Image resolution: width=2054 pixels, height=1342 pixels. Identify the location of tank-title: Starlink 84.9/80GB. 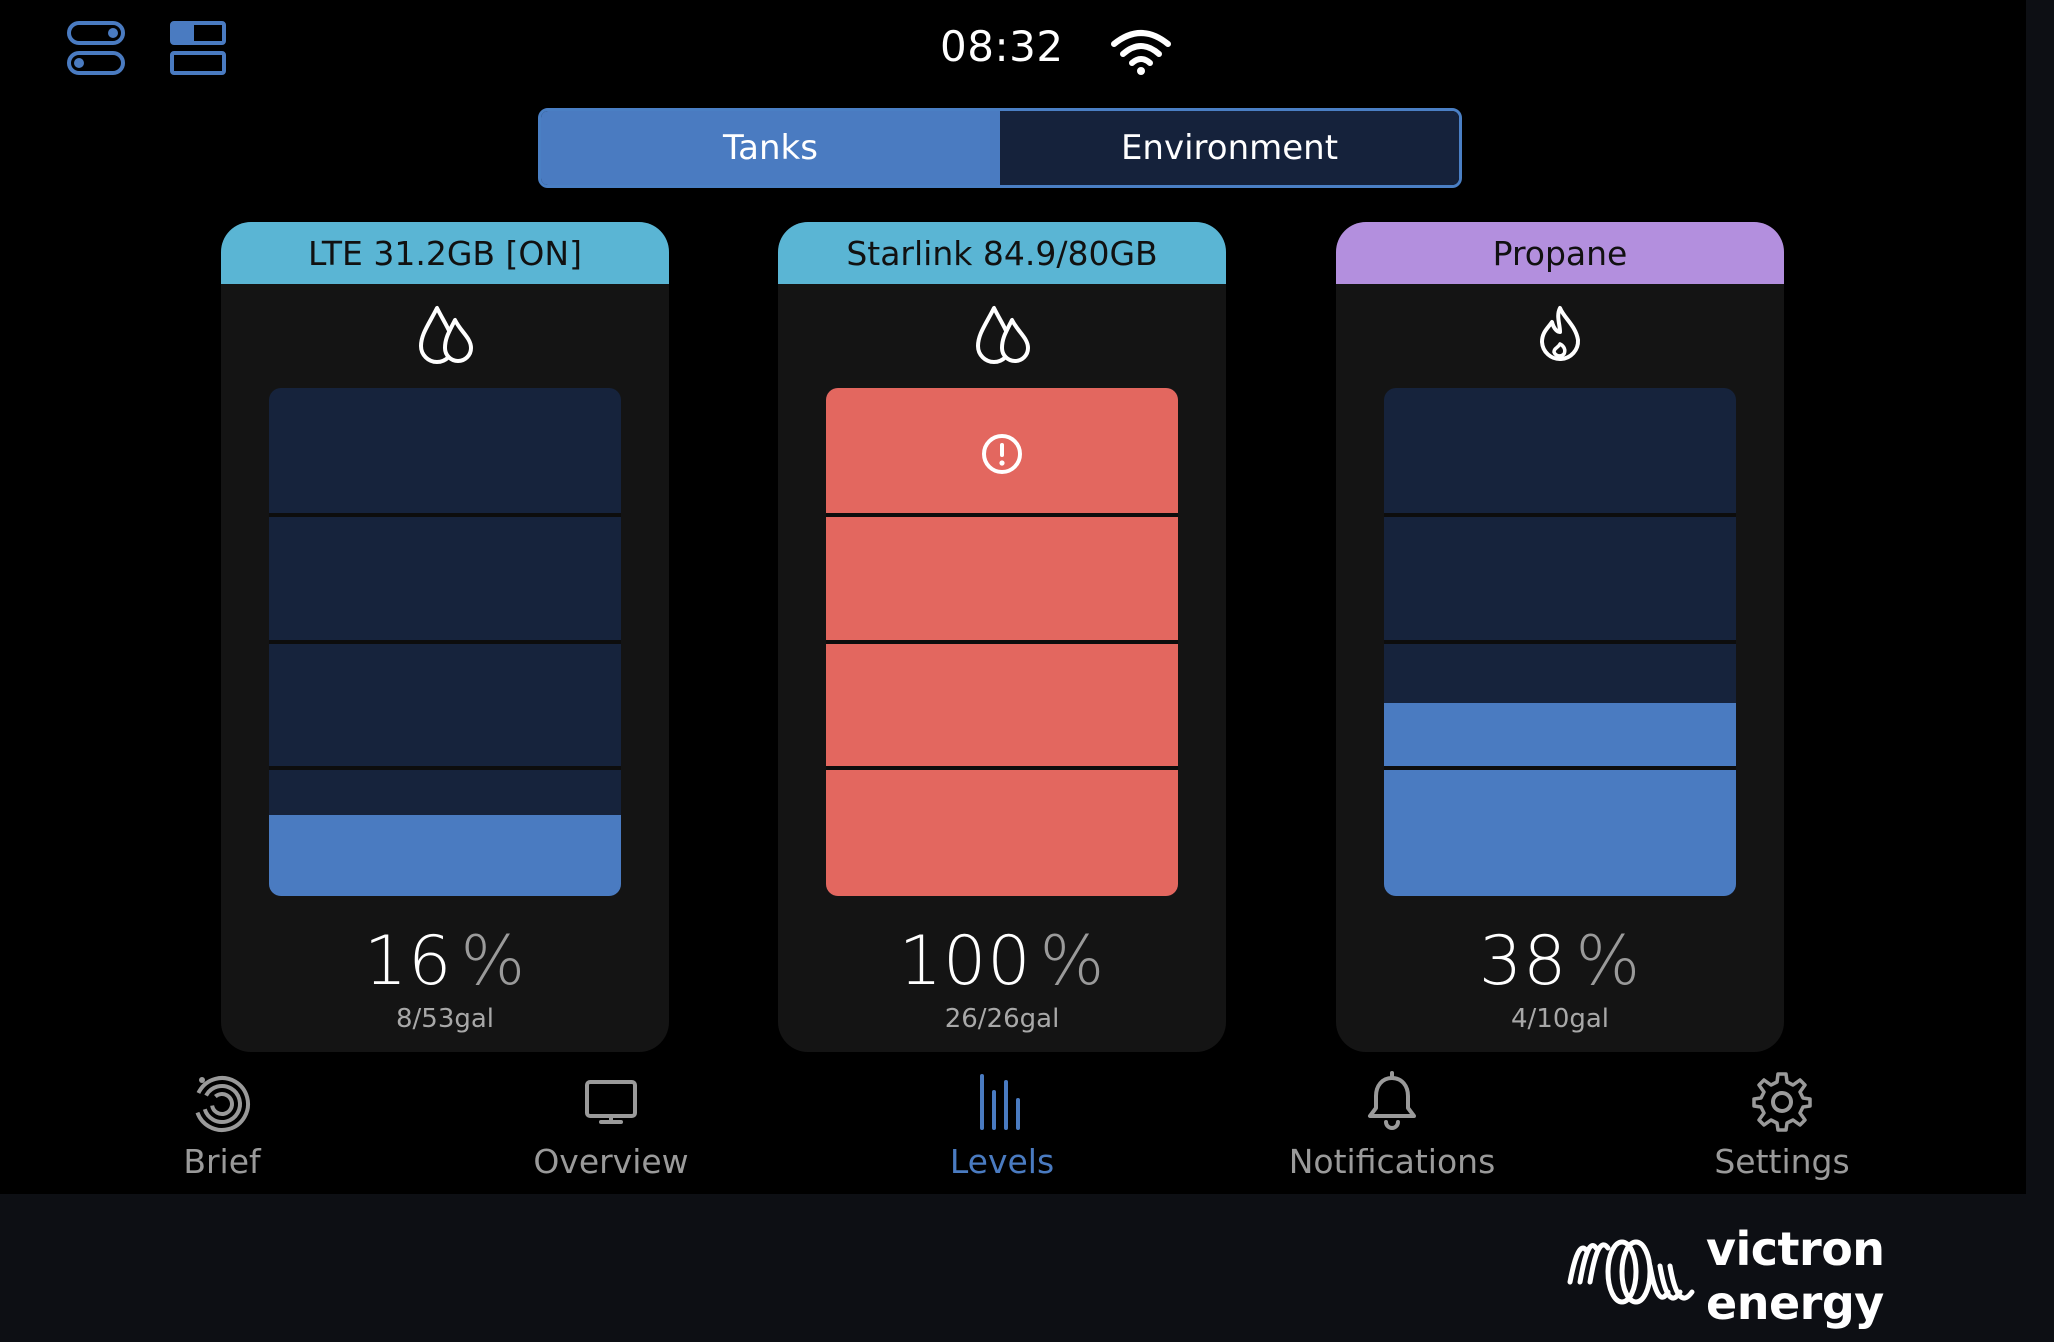
(1002, 253).